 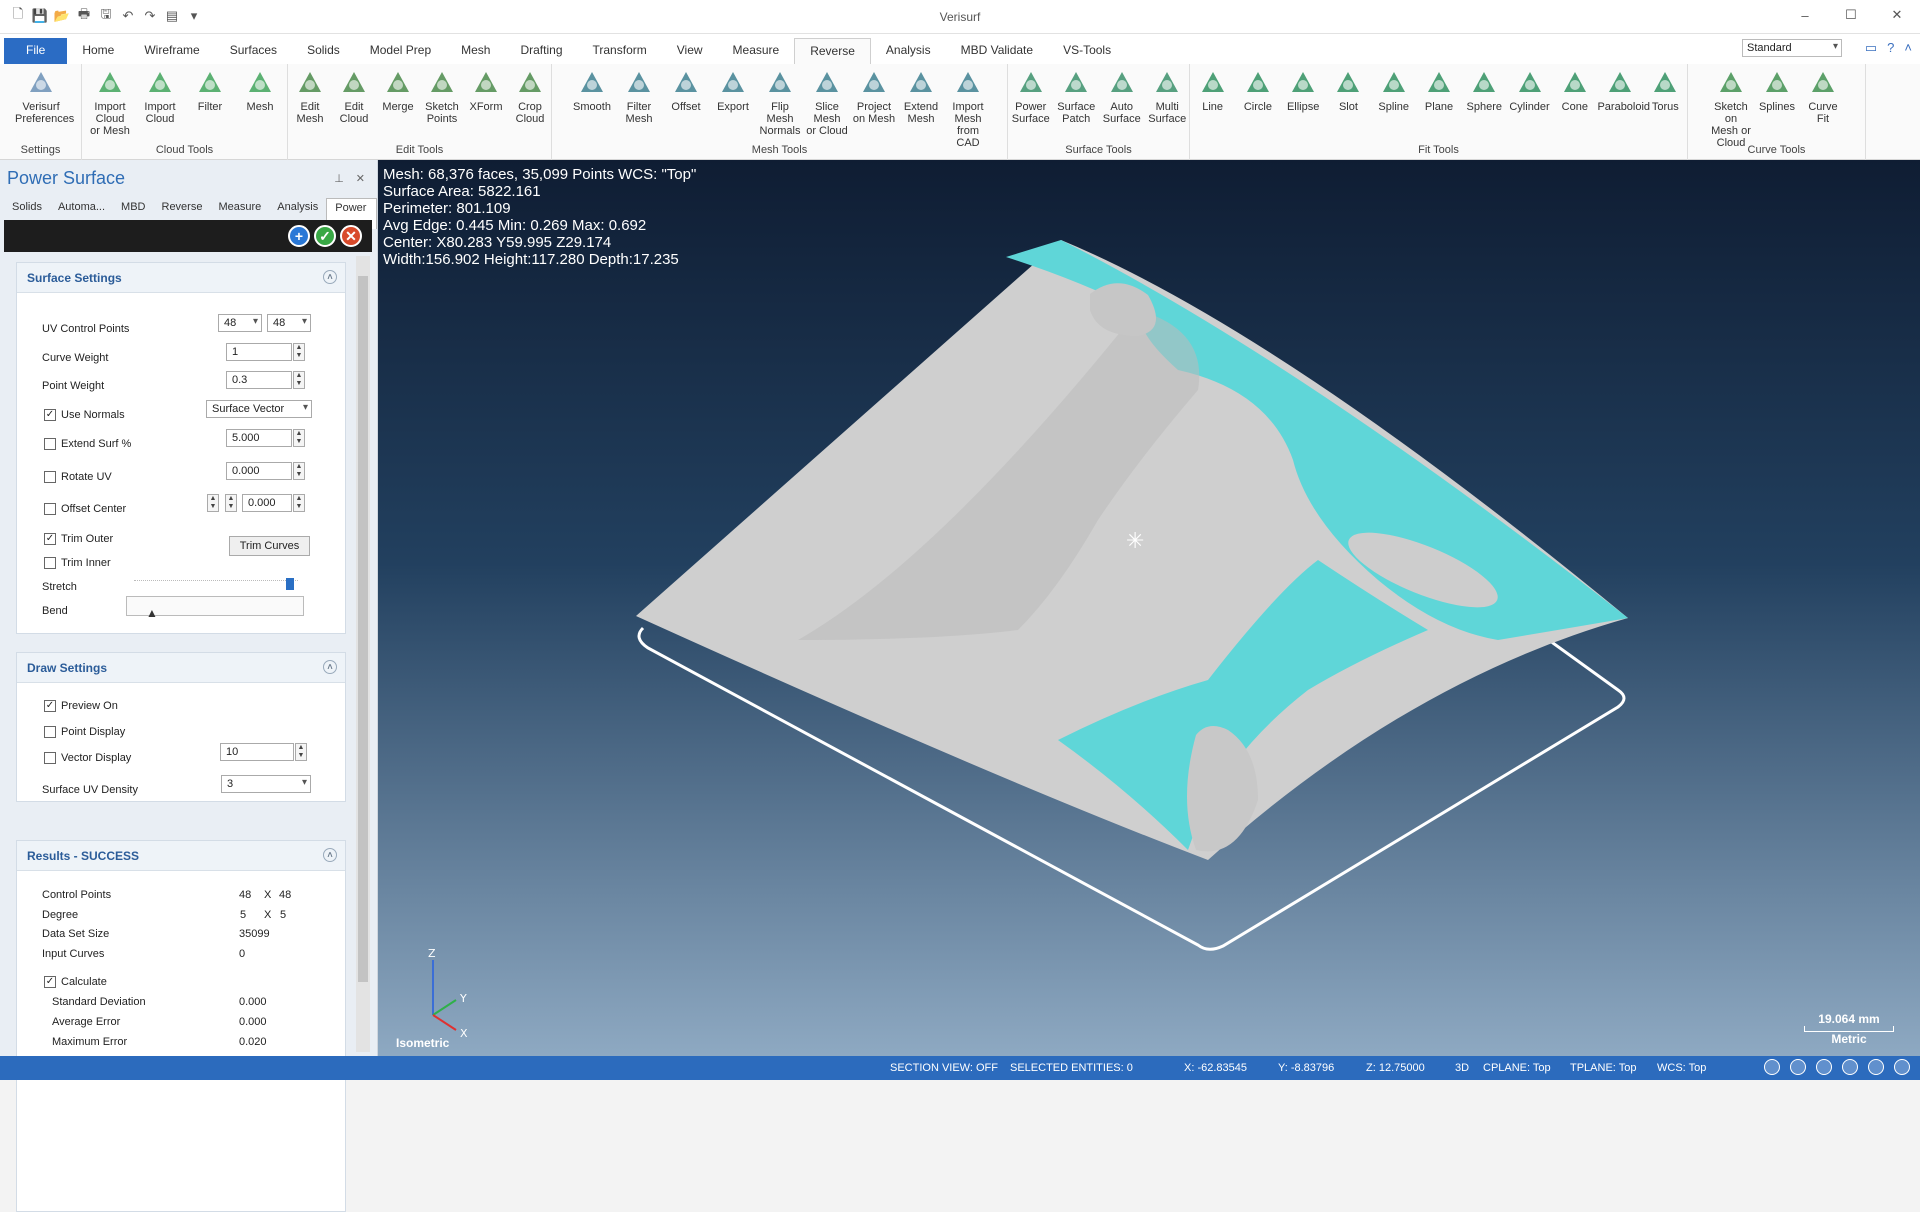 I want to click on extend-surf-checkbox, so click(x=50, y=444).